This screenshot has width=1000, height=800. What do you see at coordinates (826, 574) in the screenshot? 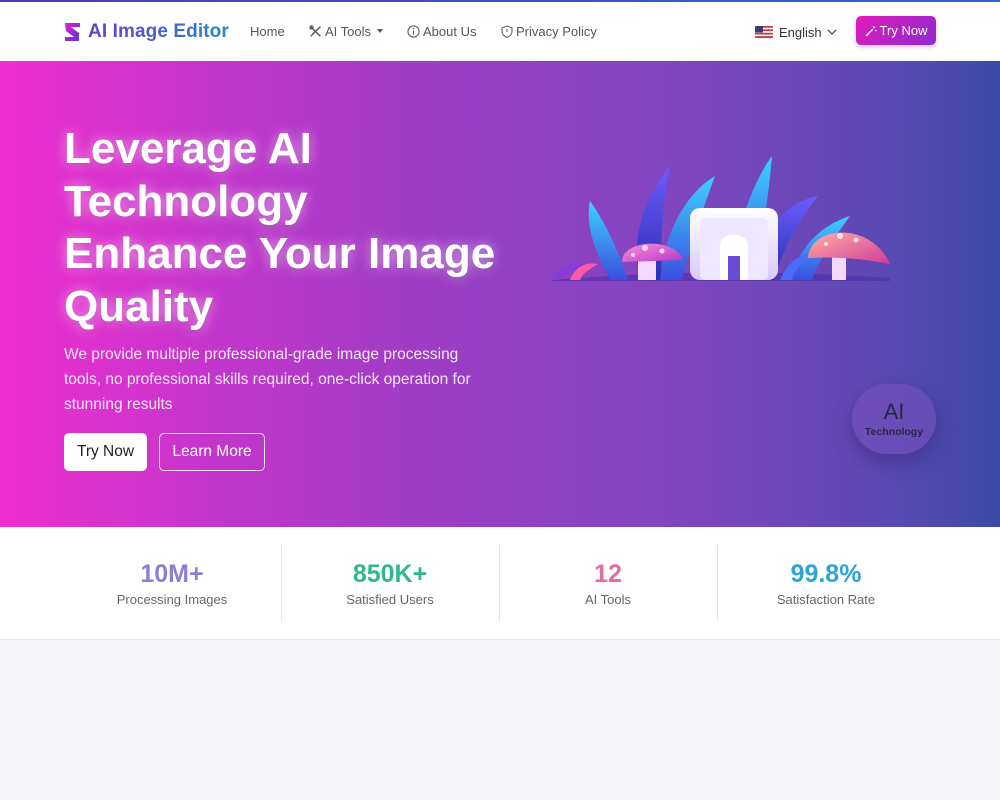
I see `stat-value: 99.8%` at bounding box center [826, 574].